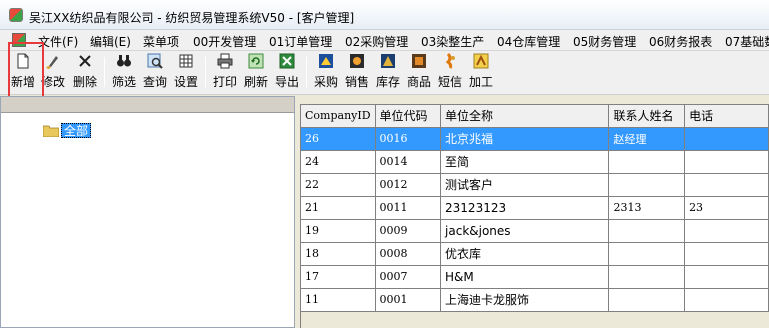 Image resolution: width=769 pixels, height=328 pixels. What do you see at coordinates (154, 82) in the screenshot?
I see `query-label: 查询` at bounding box center [154, 82].